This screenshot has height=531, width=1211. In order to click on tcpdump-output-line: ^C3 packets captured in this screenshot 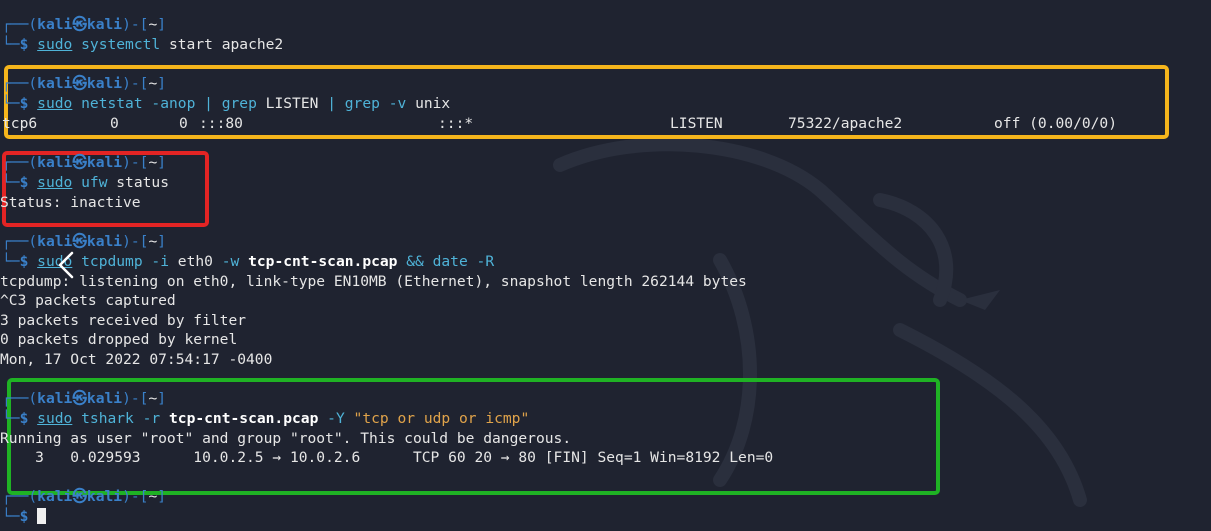, I will do `click(88, 300)`.